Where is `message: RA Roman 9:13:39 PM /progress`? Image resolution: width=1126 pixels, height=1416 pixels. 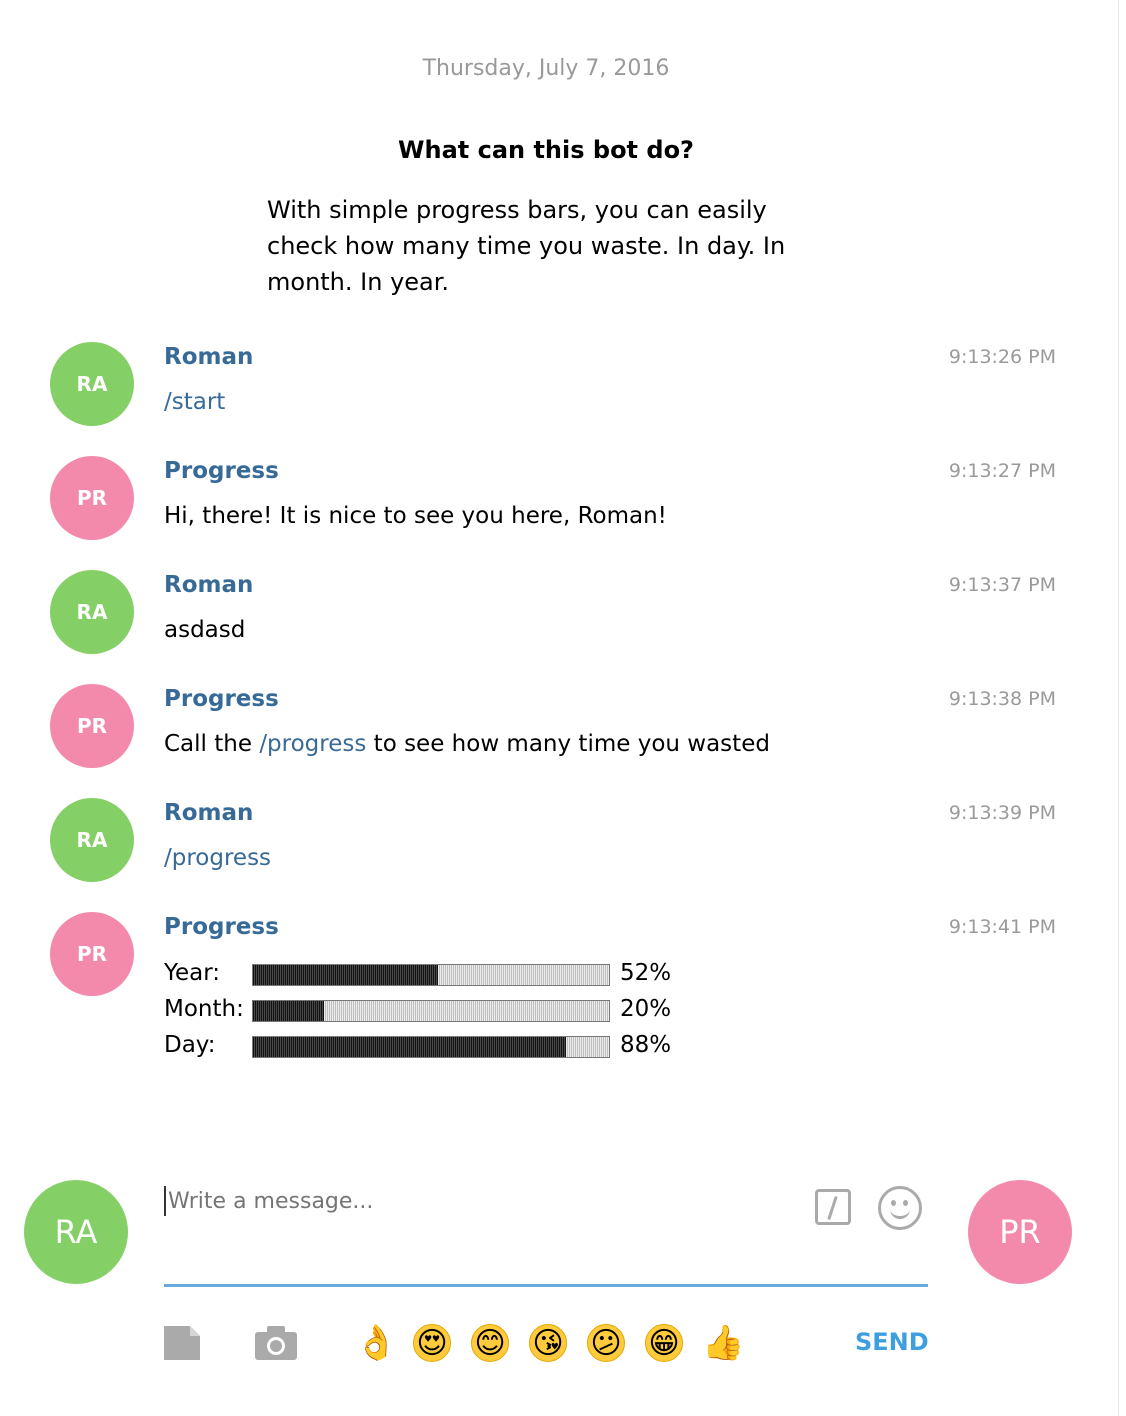 message: RA Roman 9:13:39 PM /progress is located at coordinates (550, 848).